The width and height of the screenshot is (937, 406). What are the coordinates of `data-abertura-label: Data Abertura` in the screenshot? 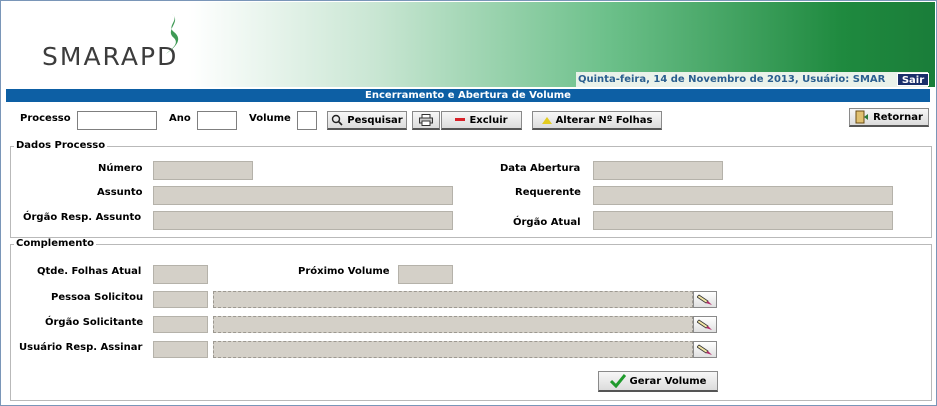 It's located at (540, 168).